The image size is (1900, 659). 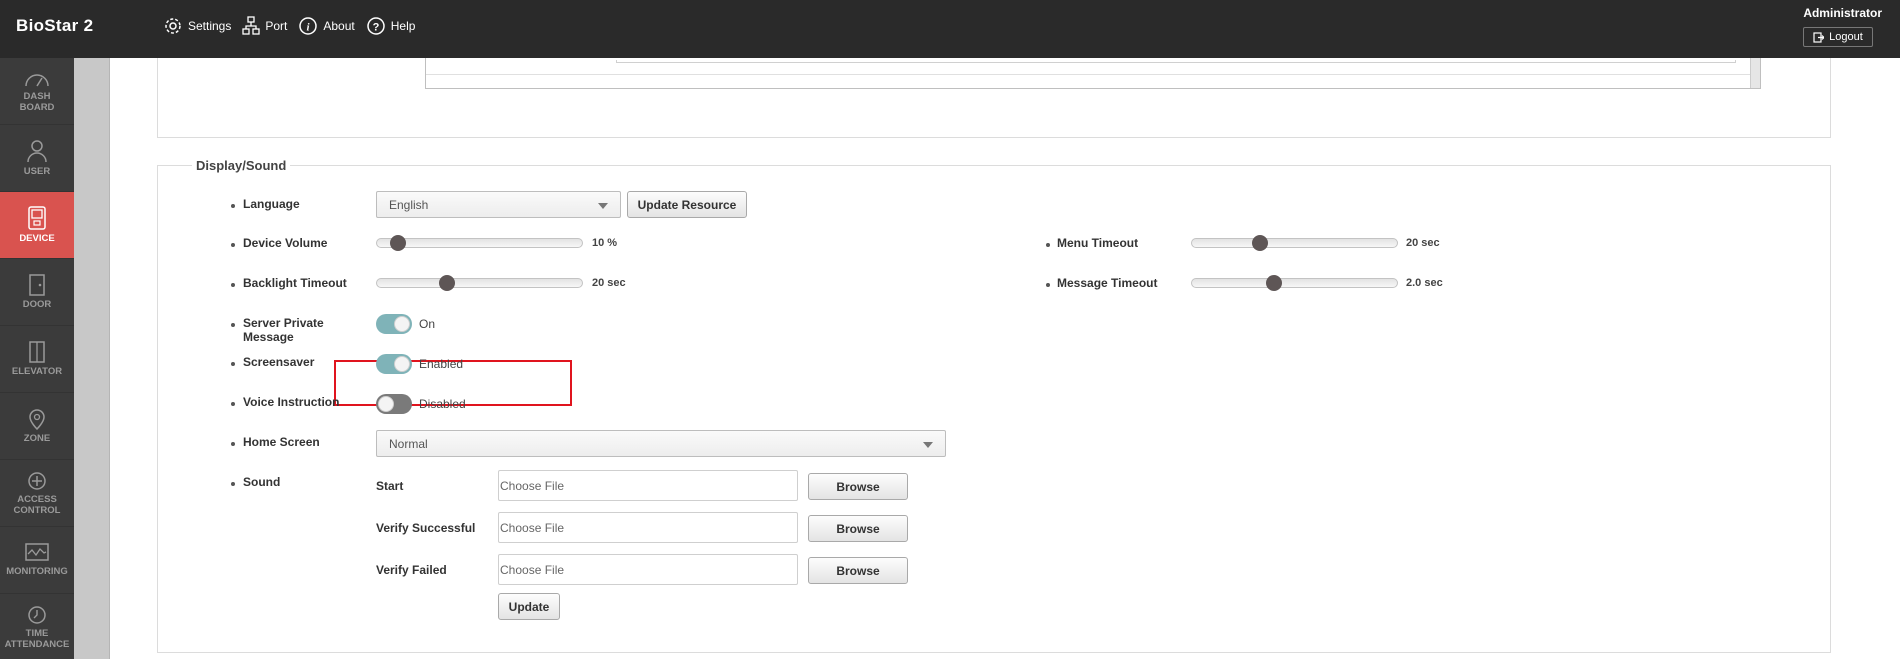 I want to click on device-volume-value: 10 %, so click(x=605, y=243).